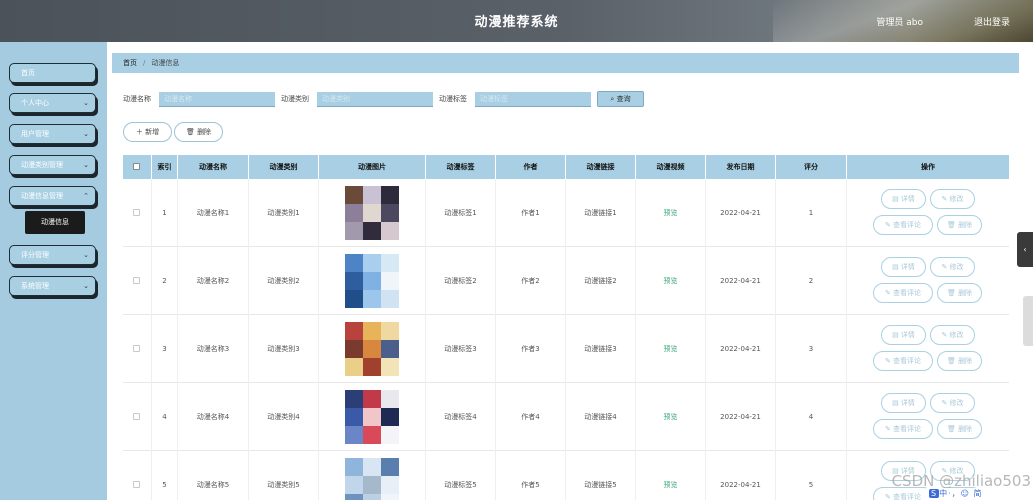 The width and height of the screenshot is (1033, 500). Describe the element at coordinates (86, 196) in the screenshot. I see `chevron-up-icon: ⌃` at that location.